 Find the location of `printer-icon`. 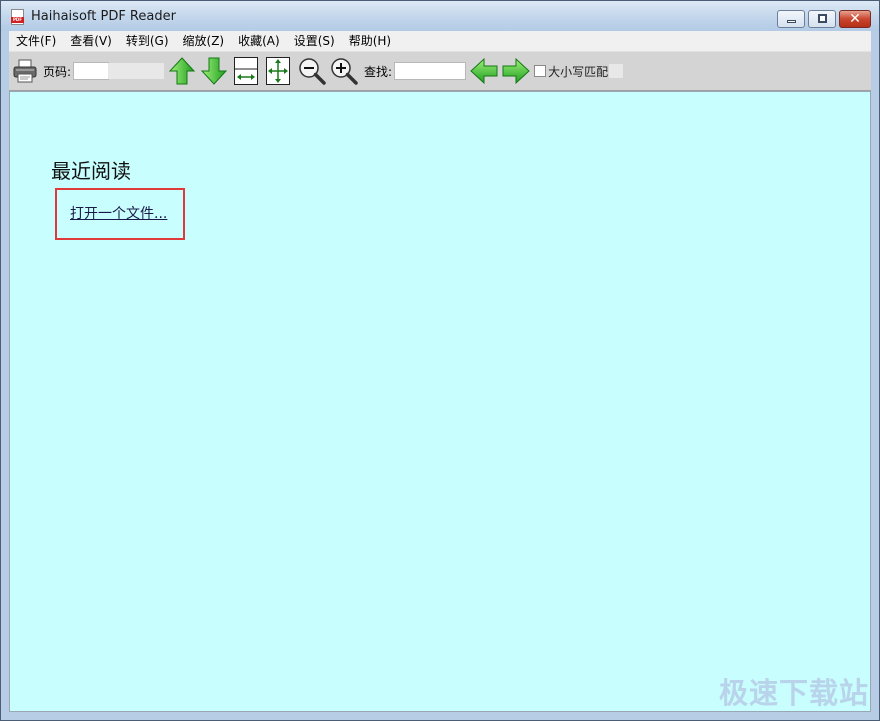

printer-icon is located at coordinates (25, 71).